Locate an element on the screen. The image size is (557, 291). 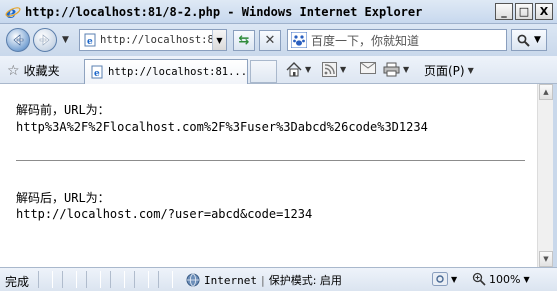
zone-name: Internet is located at coordinates (230, 280).